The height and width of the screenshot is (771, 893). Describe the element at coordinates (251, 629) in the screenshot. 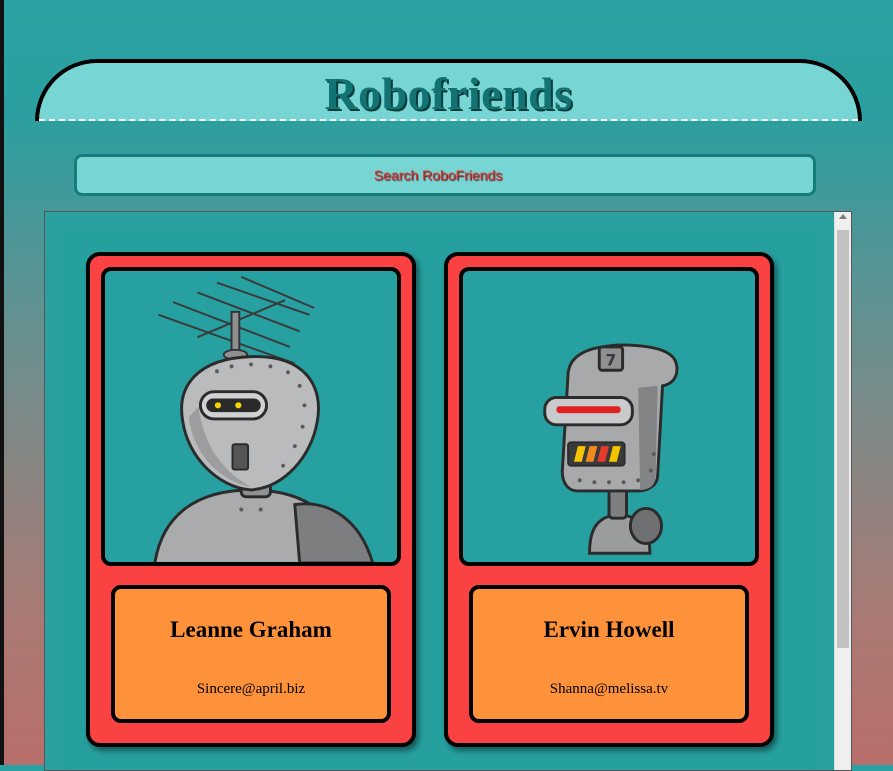

I see `robot-name: Leanne Graham` at that location.